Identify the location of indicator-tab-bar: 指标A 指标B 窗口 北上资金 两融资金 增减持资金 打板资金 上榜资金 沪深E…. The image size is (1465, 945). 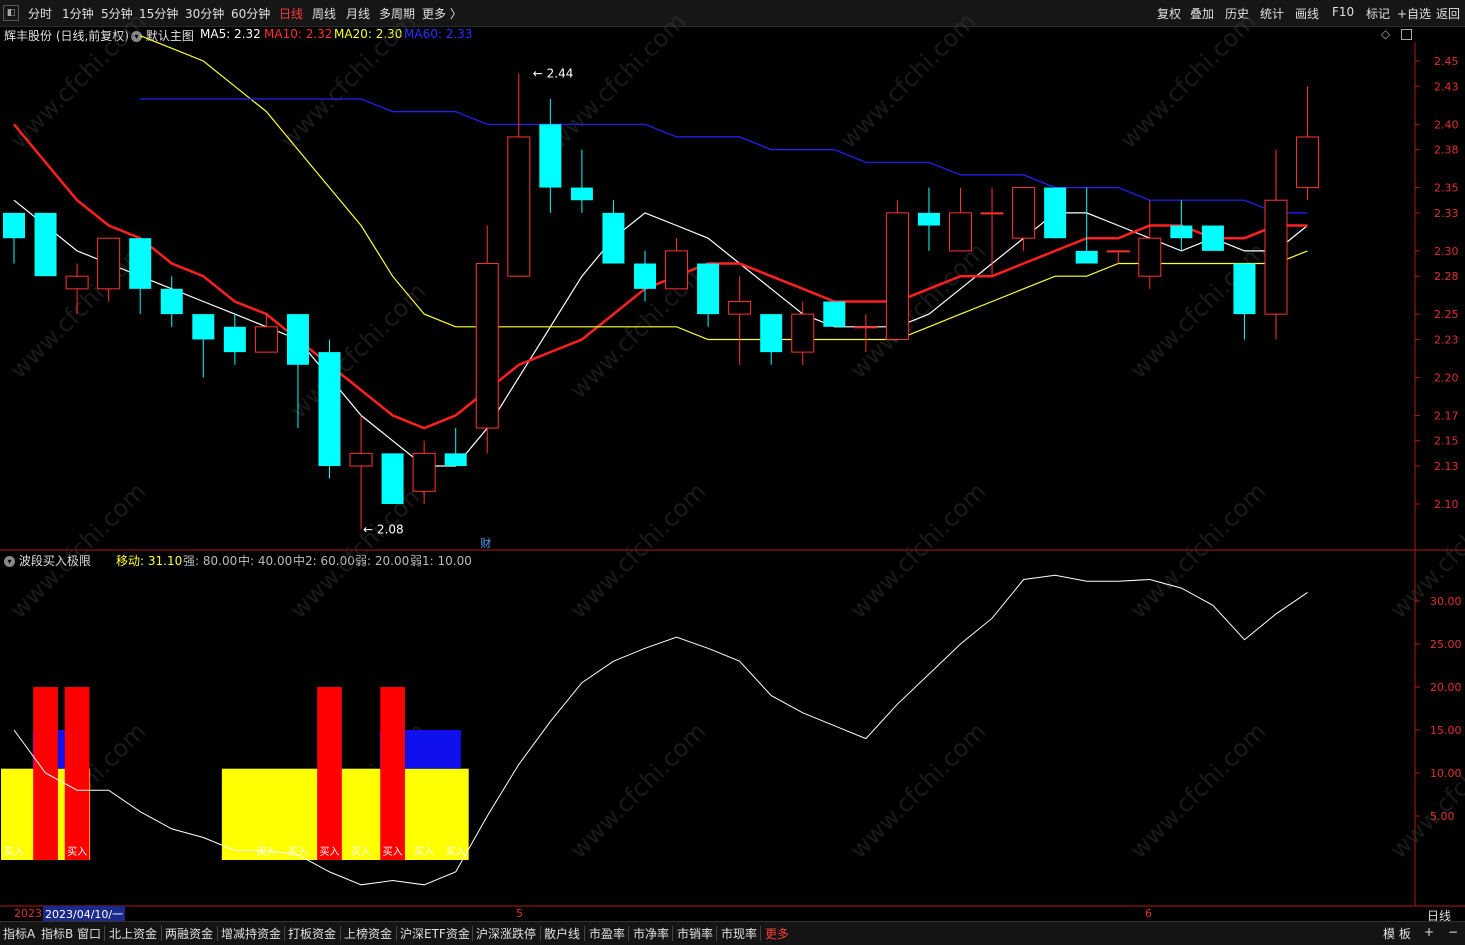
(732, 933).